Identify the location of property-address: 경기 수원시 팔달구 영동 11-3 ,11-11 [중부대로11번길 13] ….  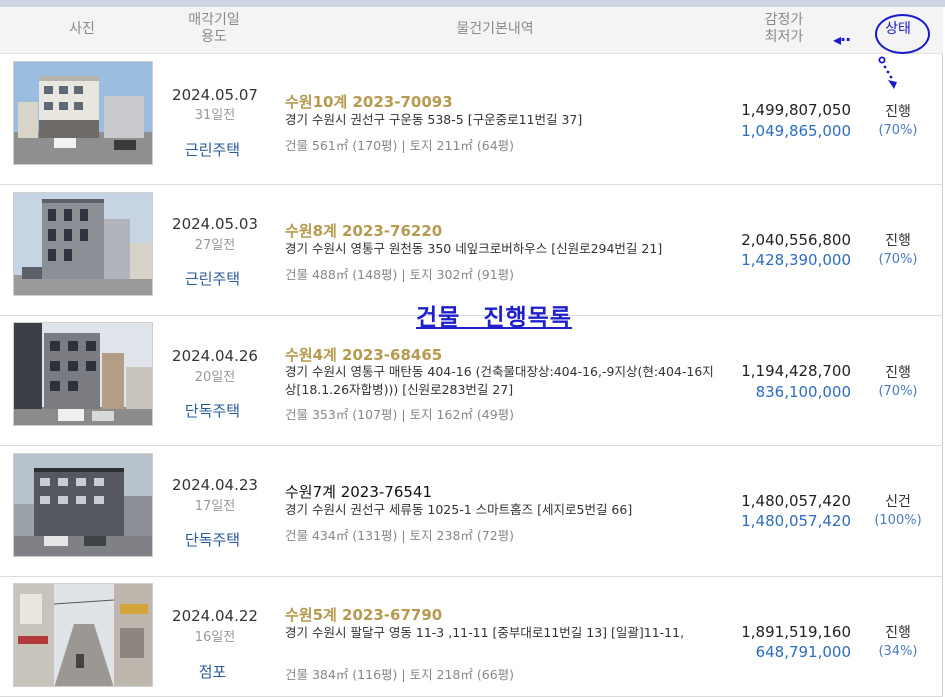
(485, 632).